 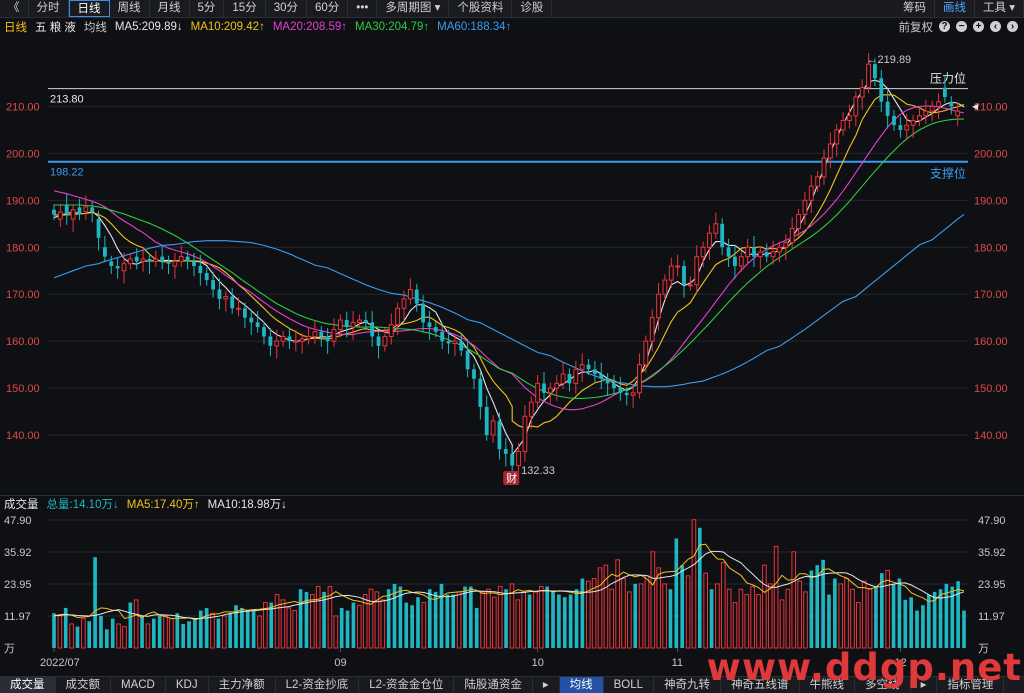 I want to click on vol-tick-right: 11.97, so click(x=991, y=617).